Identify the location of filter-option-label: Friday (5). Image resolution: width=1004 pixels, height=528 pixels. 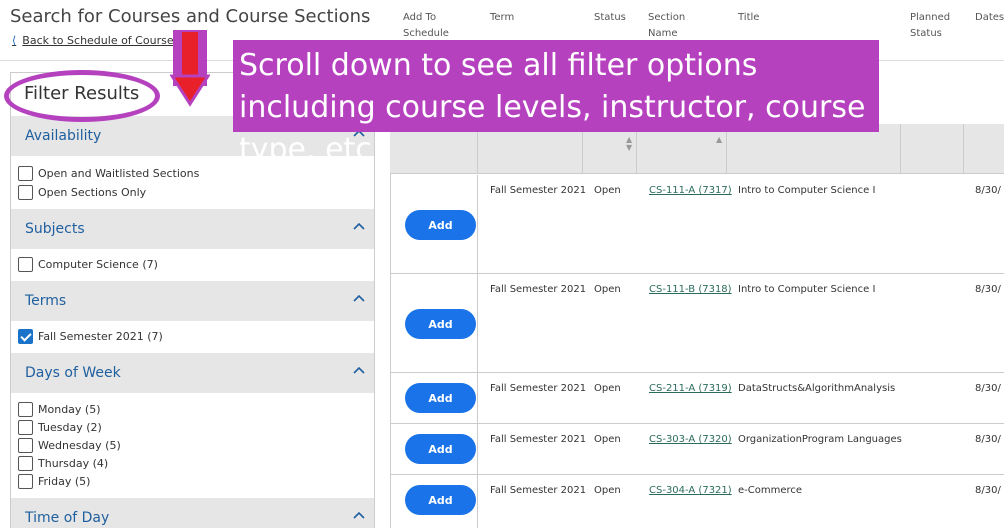
(64, 481).